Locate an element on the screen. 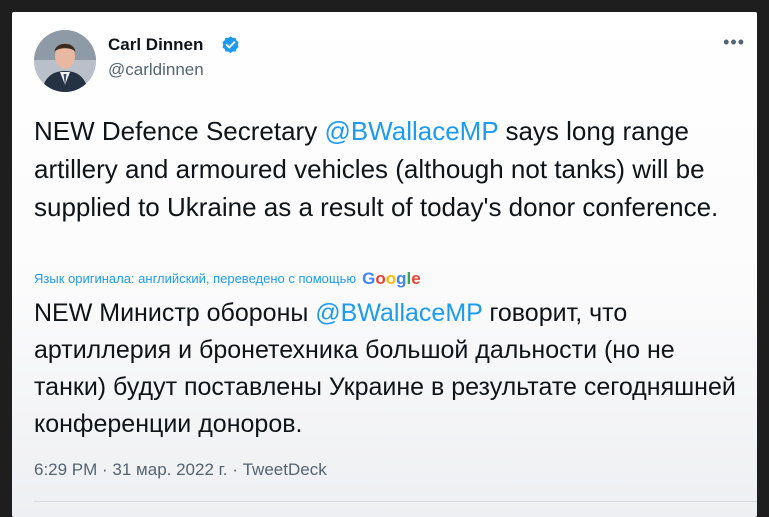 Image resolution: width=769 pixels, height=517 pixels. tweet-time: 6:29 PM is located at coordinates (65, 469).